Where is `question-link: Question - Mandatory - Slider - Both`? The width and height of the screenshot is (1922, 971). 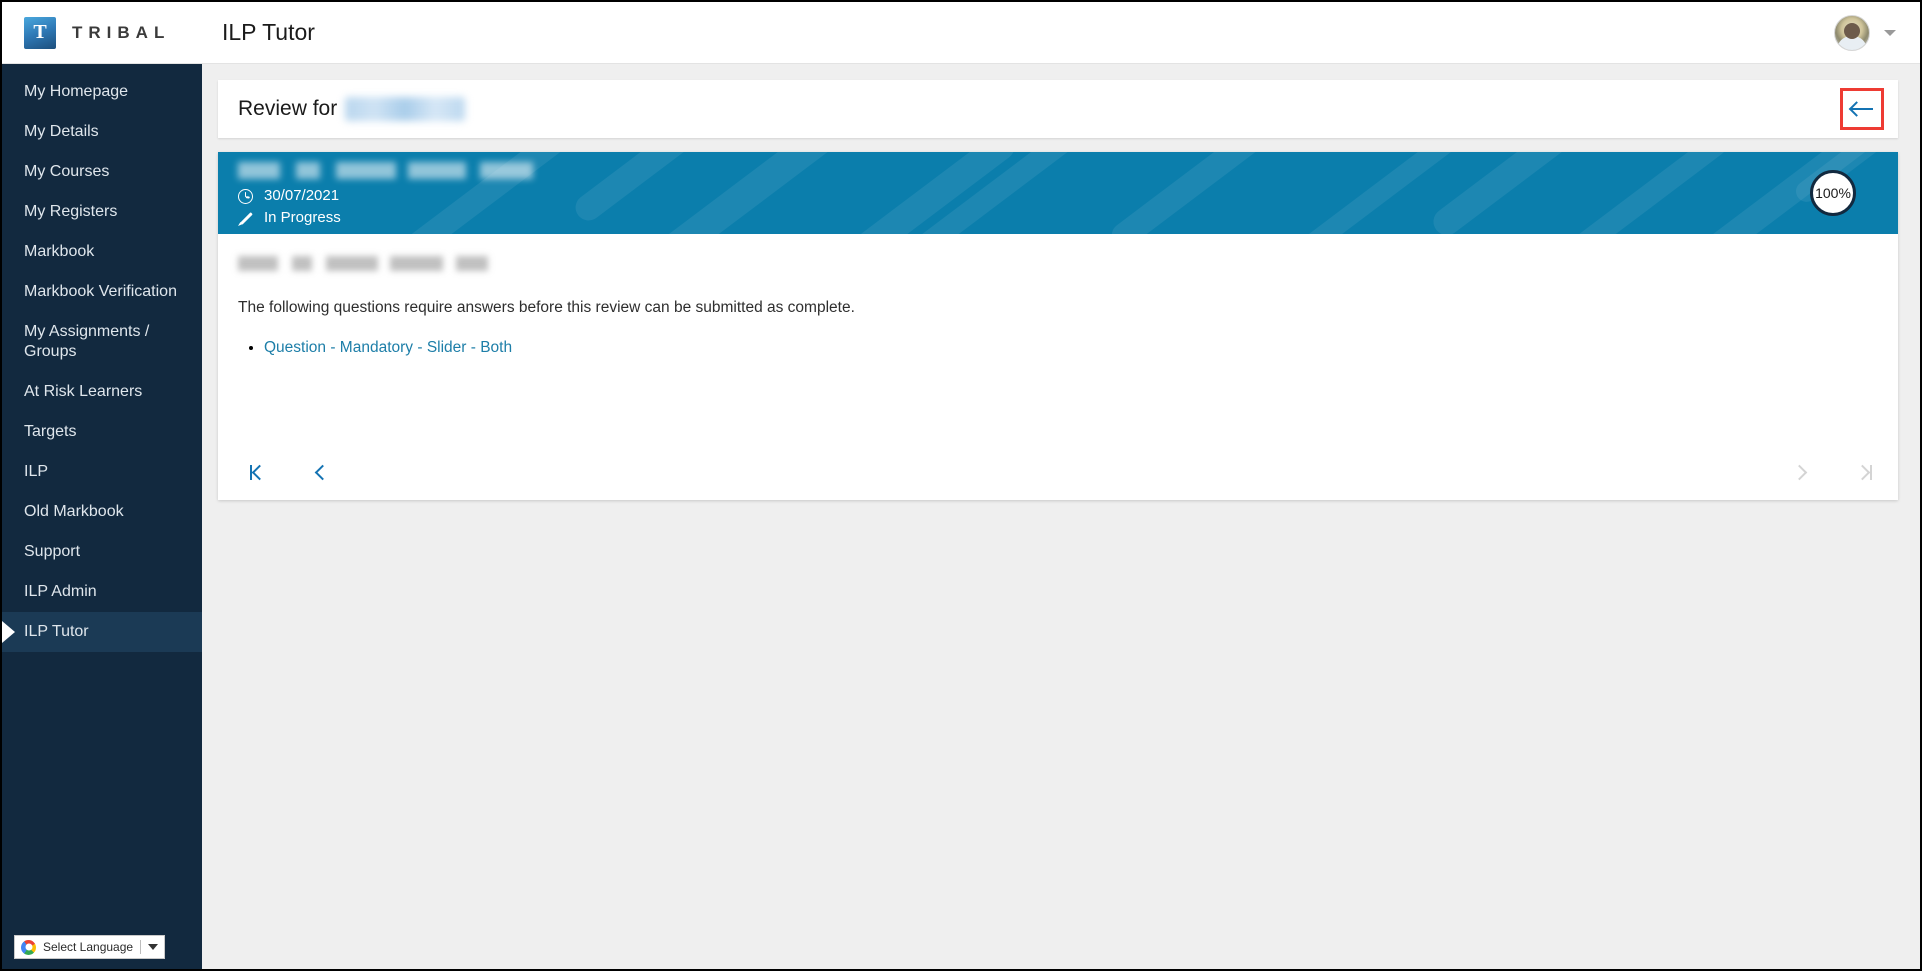 question-link: Question - Mandatory - Slider - Both is located at coordinates (388, 347).